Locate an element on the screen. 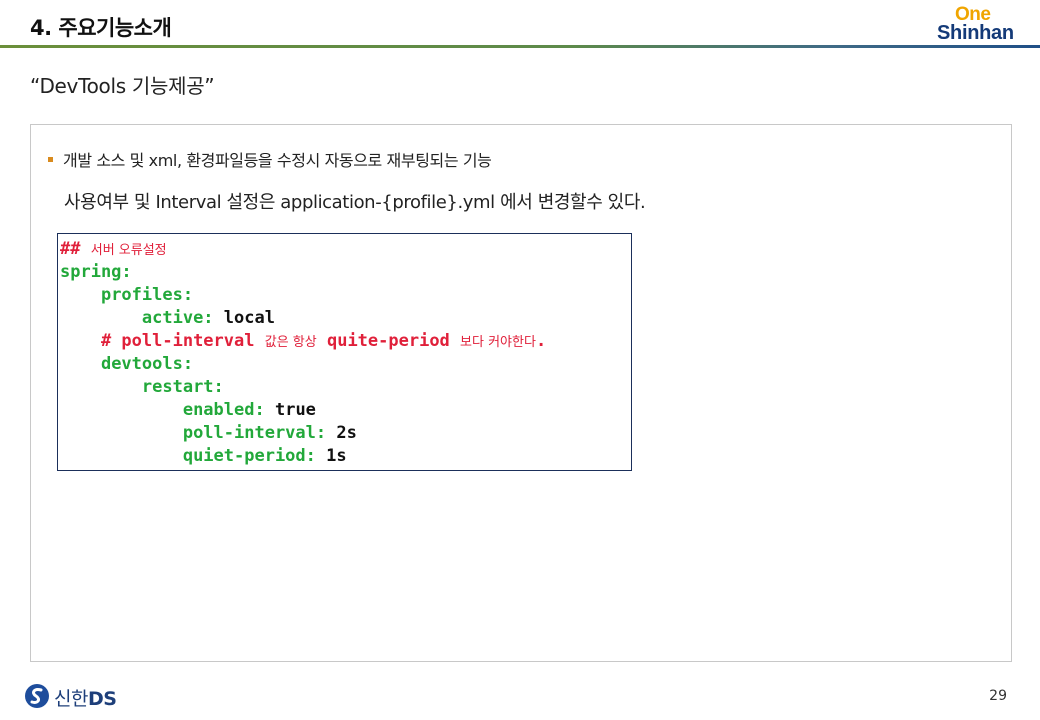 This screenshot has width=1040, height=720. page-number: 29 is located at coordinates (998, 696).